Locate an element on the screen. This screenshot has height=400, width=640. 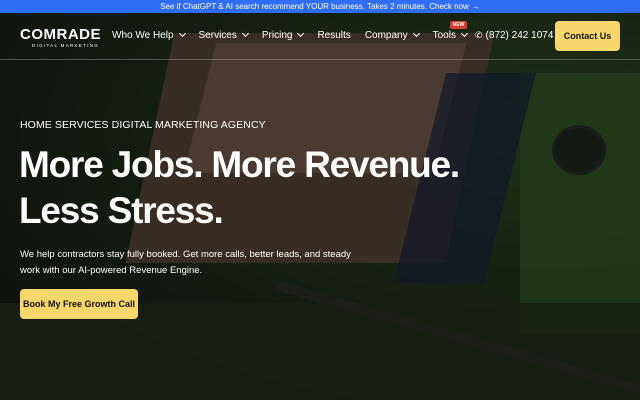
nav-item-company: Company is located at coordinates (392, 35).